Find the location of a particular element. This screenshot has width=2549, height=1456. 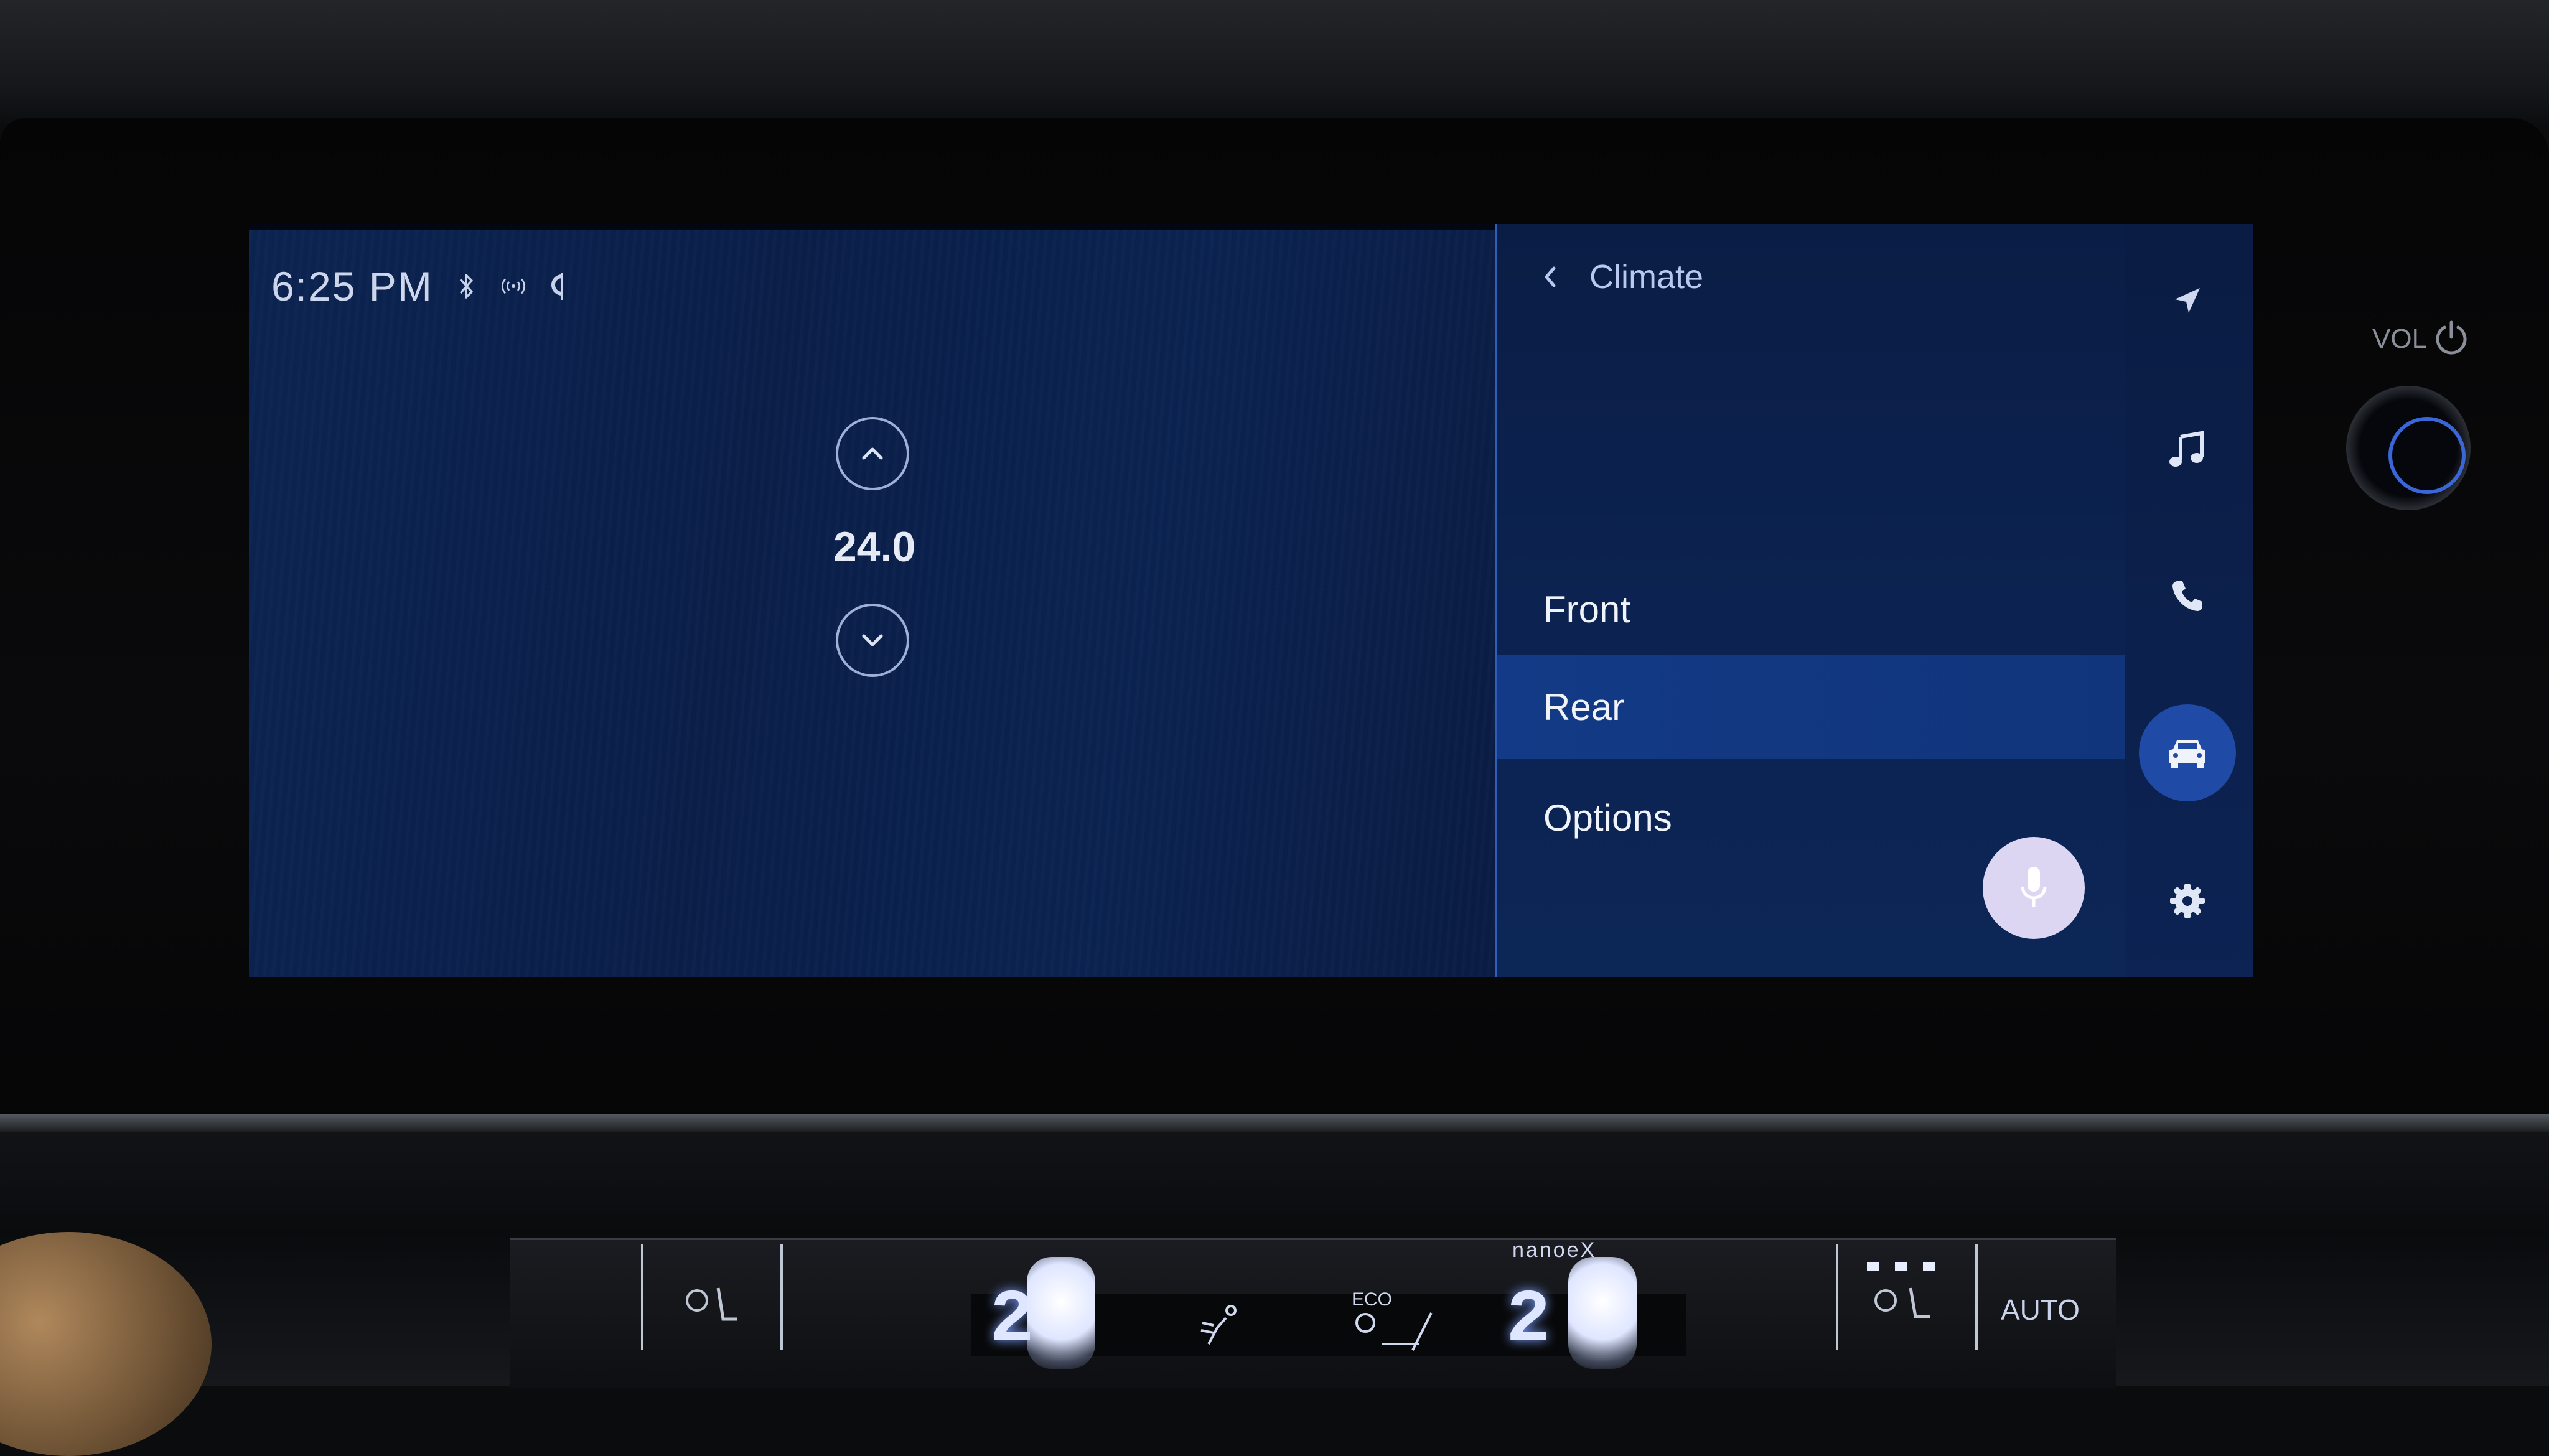

status-bar: 6:25 PM is located at coordinates (423, 286).